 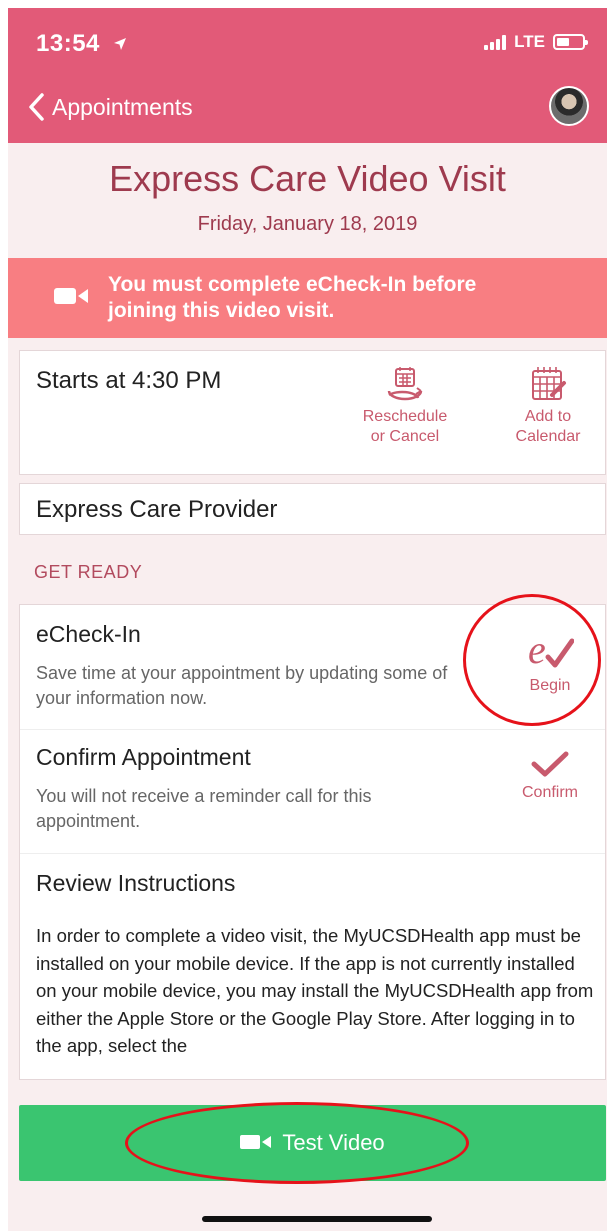 What do you see at coordinates (221, 310) in the screenshot?
I see `banner-line-2: joining this video visit.` at bounding box center [221, 310].